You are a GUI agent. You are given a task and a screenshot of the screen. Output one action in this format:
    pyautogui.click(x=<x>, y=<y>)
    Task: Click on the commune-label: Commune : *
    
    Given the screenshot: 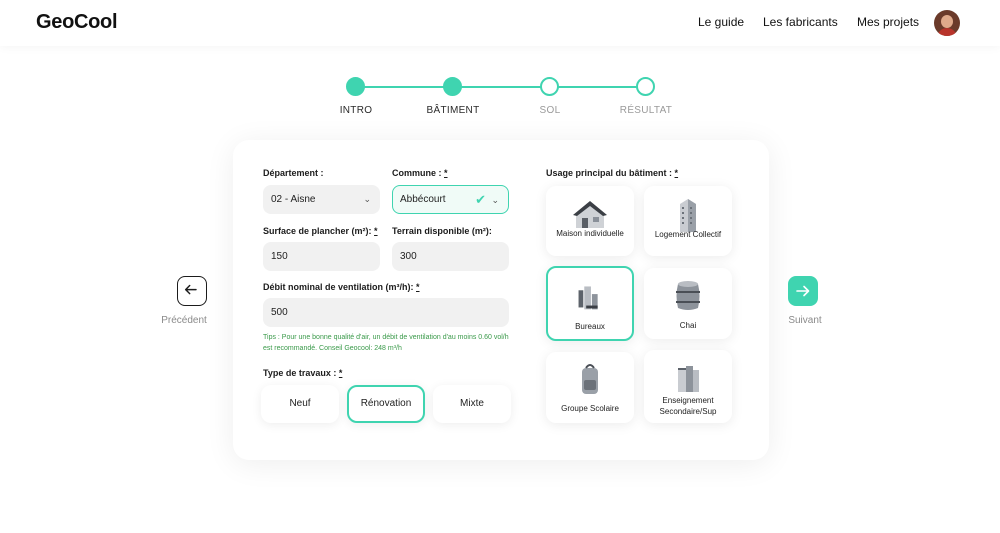 What is the action you would take?
    pyautogui.click(x=420, y=173)
    